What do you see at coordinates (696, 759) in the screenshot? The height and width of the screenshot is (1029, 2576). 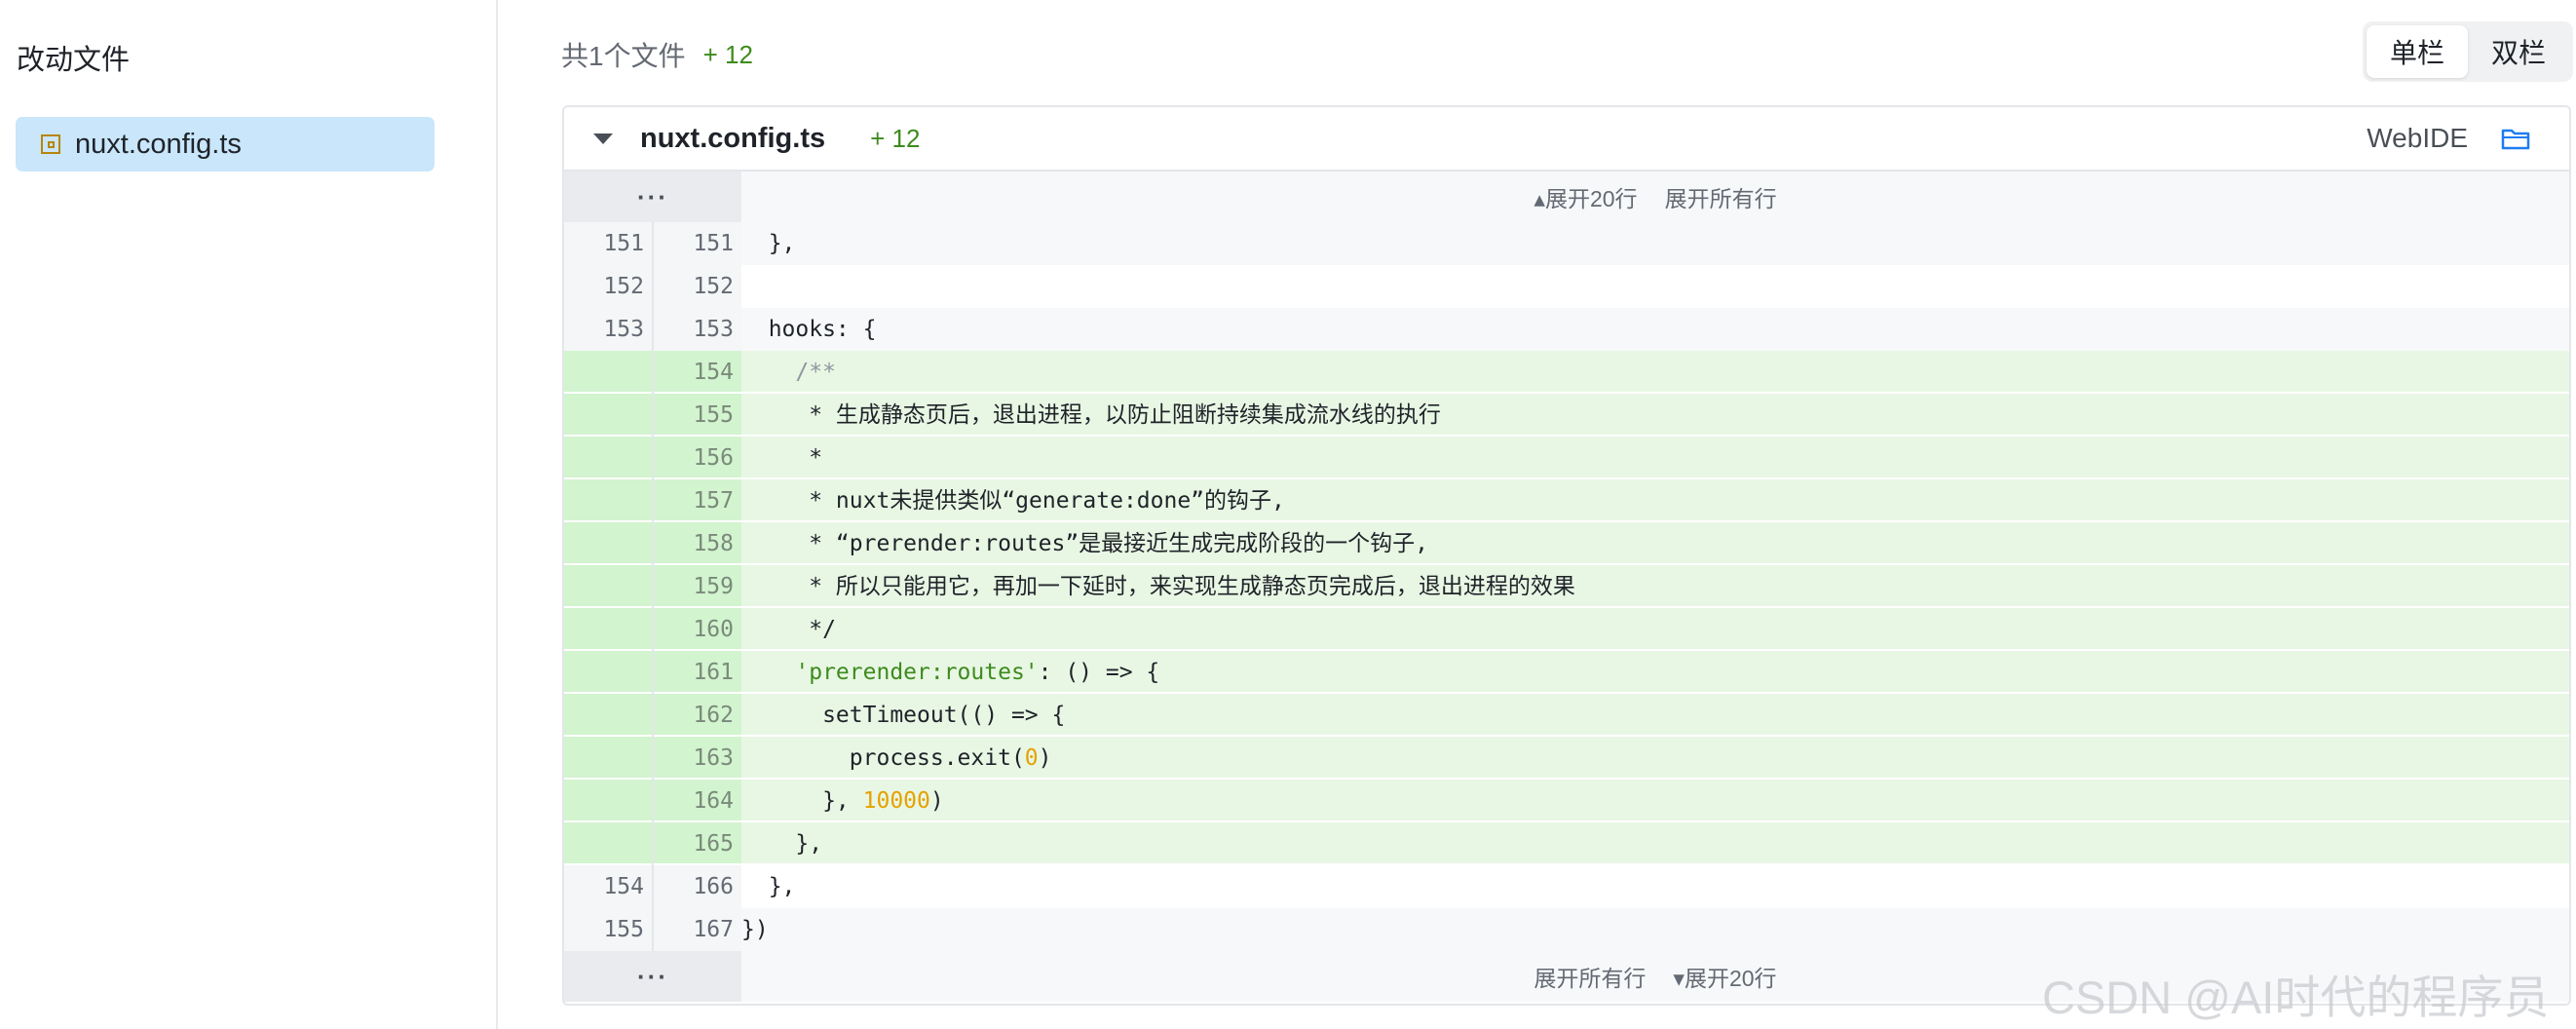 I see `new-line-number: 163` at bounding box center [696, 759].